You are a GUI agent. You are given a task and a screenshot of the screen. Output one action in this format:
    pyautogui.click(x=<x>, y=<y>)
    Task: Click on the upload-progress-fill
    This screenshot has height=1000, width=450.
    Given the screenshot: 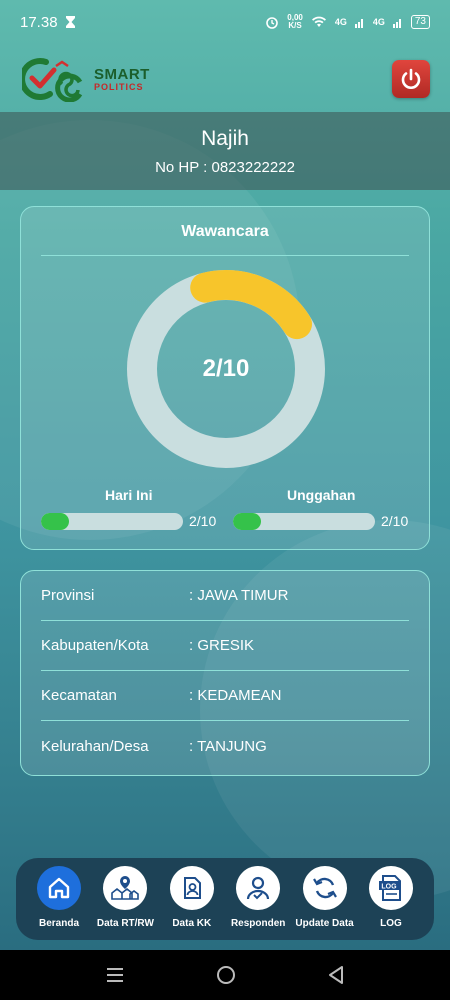 What is the action you would take?
    pyautogui.click(x=247, y=521)
    